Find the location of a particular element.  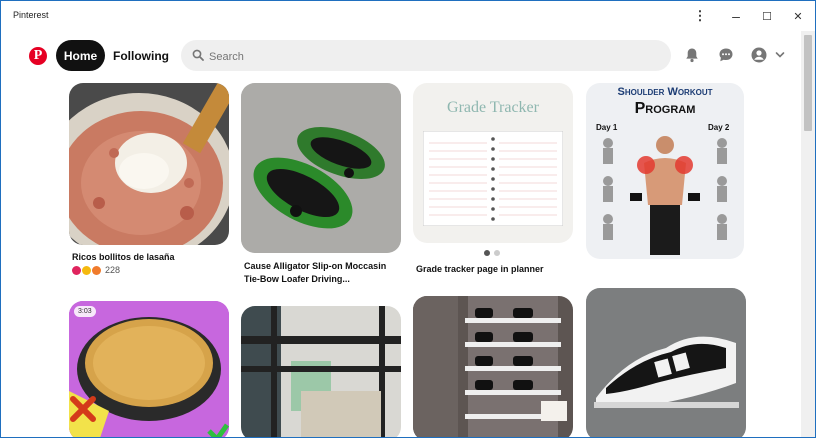

sneaker-photo is located at coordinates (666, 362).